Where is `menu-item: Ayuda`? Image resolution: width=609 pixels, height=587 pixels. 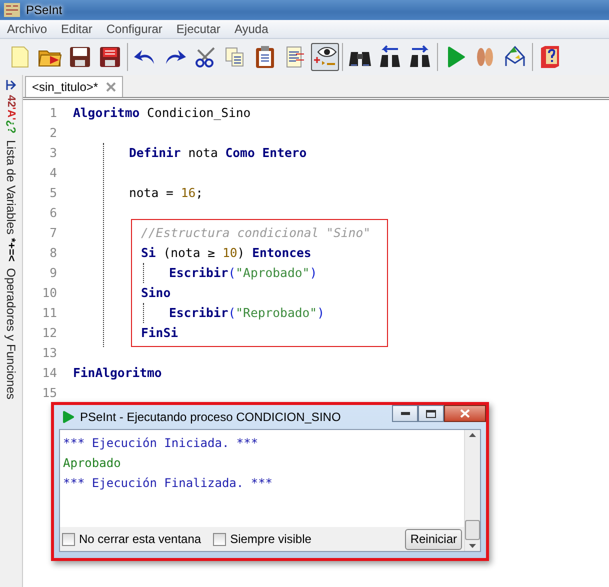
menu-item: Ayuda is located at coordinates (251, 29).